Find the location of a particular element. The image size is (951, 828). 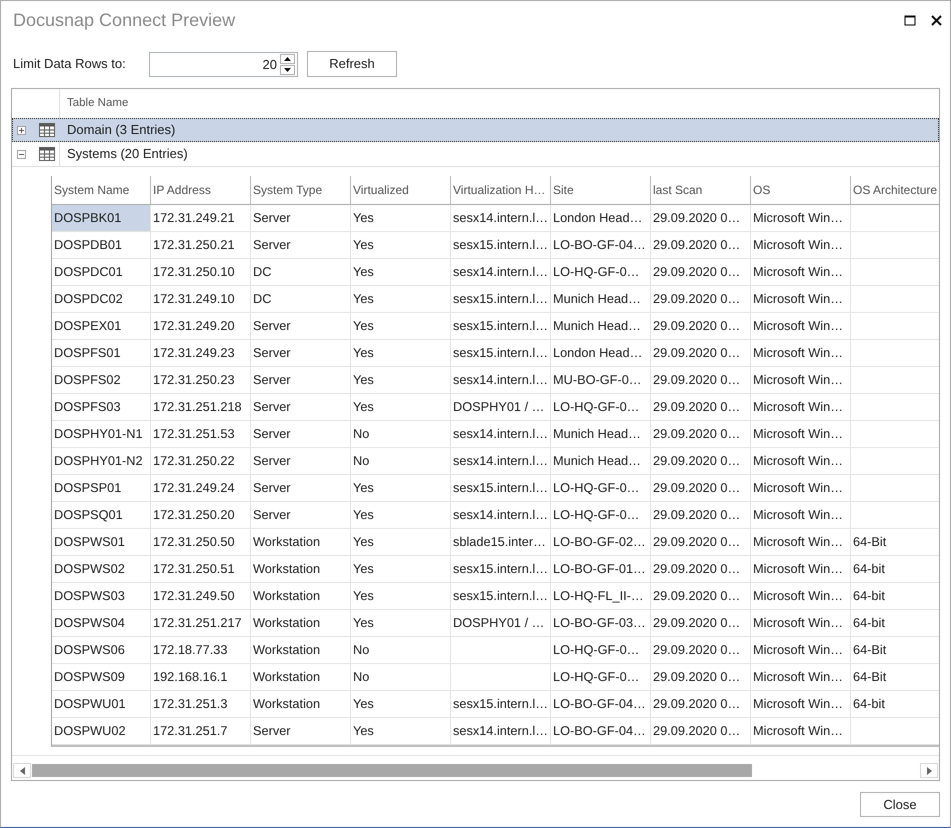

tree-row: Domain (3 Entries) is located at coordinates (475, 130).